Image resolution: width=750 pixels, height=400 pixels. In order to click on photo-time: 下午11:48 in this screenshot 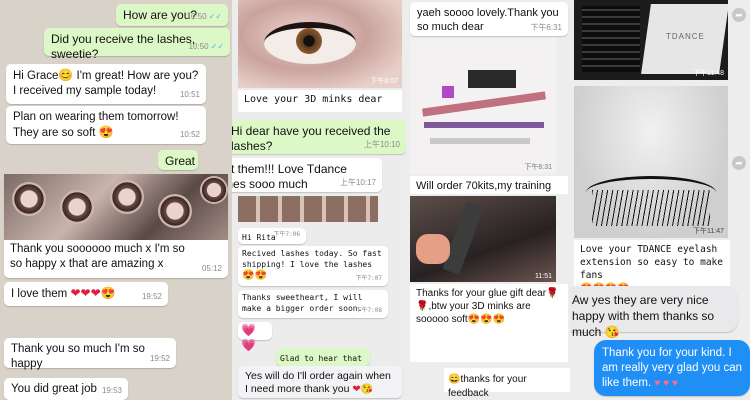, I will do `click(708, 73)`.